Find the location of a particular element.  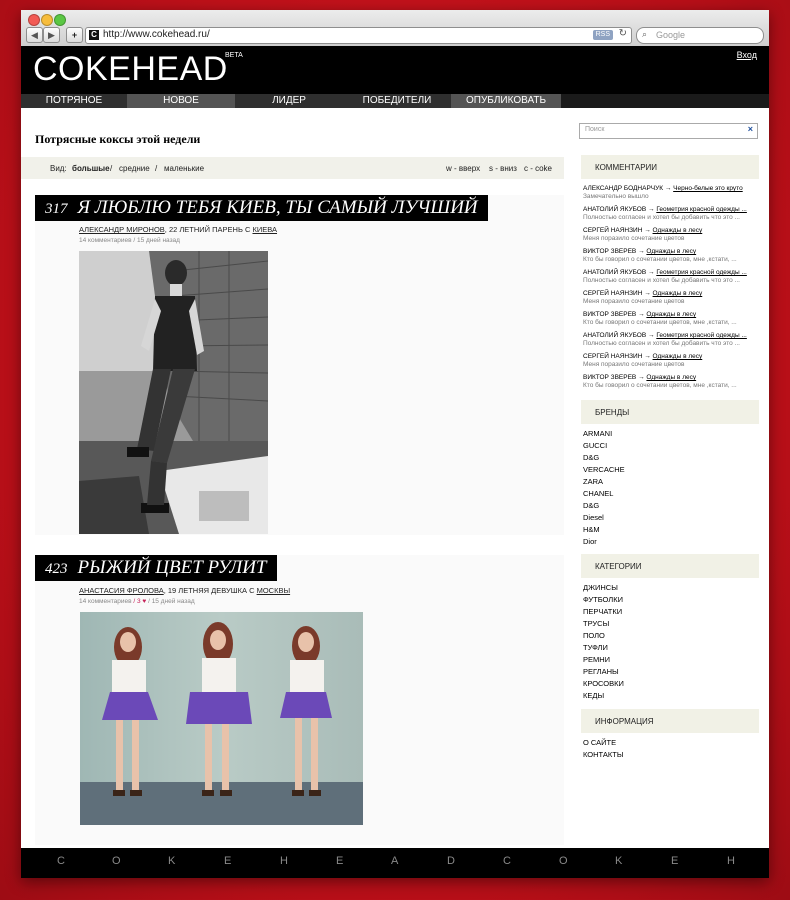

login-link: Вход is located at coordinates (747, 55).